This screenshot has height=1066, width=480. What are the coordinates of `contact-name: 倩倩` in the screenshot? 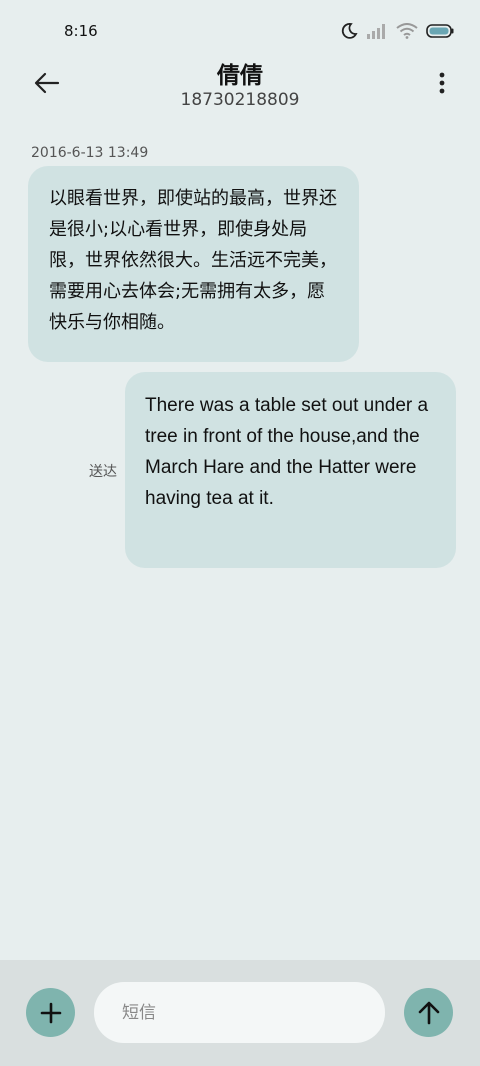 It's located at (240, 76).